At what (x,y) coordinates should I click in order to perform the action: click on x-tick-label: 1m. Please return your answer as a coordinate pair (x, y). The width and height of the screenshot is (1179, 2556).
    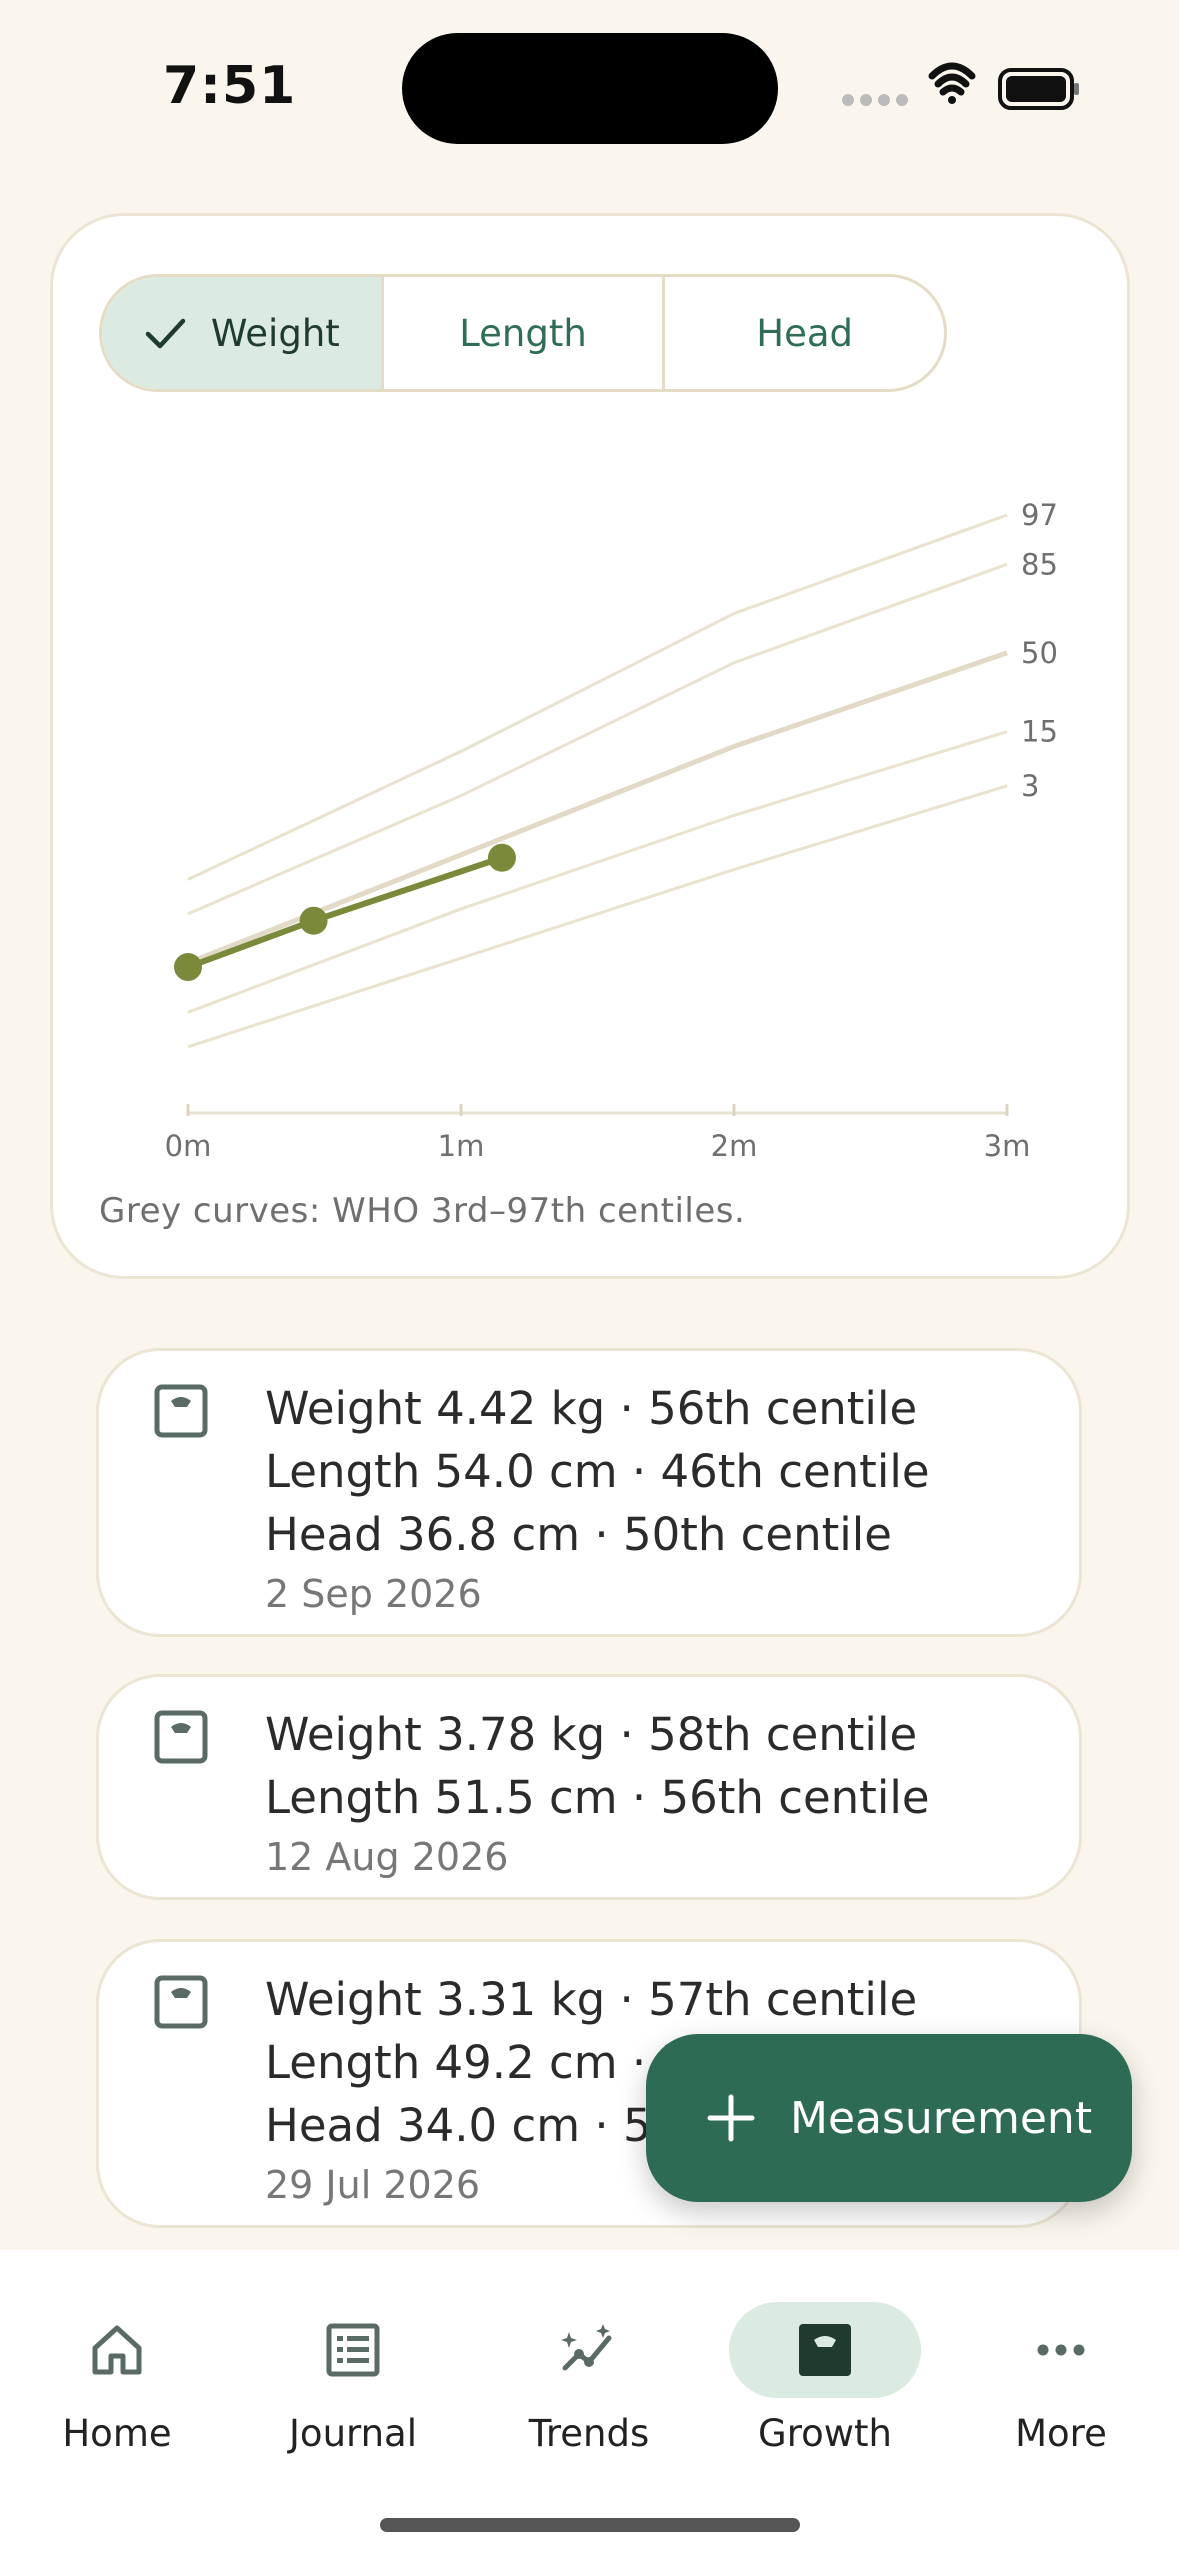
    Looking at the image, I should click on (461, 1146).